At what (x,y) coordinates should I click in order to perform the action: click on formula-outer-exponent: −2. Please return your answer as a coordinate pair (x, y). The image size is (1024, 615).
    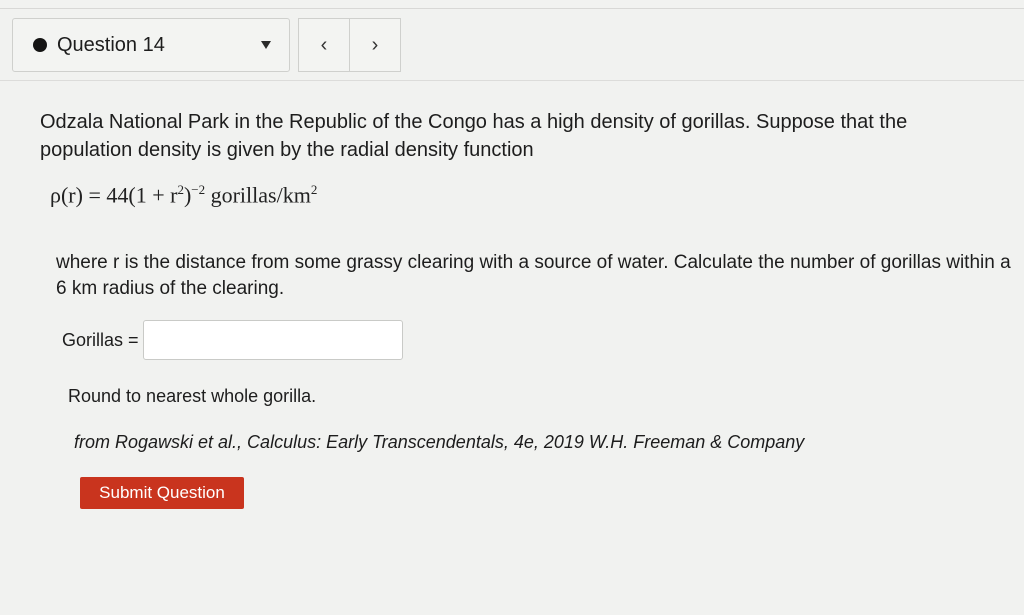
    Looking at the image, I should click on (198, 189).